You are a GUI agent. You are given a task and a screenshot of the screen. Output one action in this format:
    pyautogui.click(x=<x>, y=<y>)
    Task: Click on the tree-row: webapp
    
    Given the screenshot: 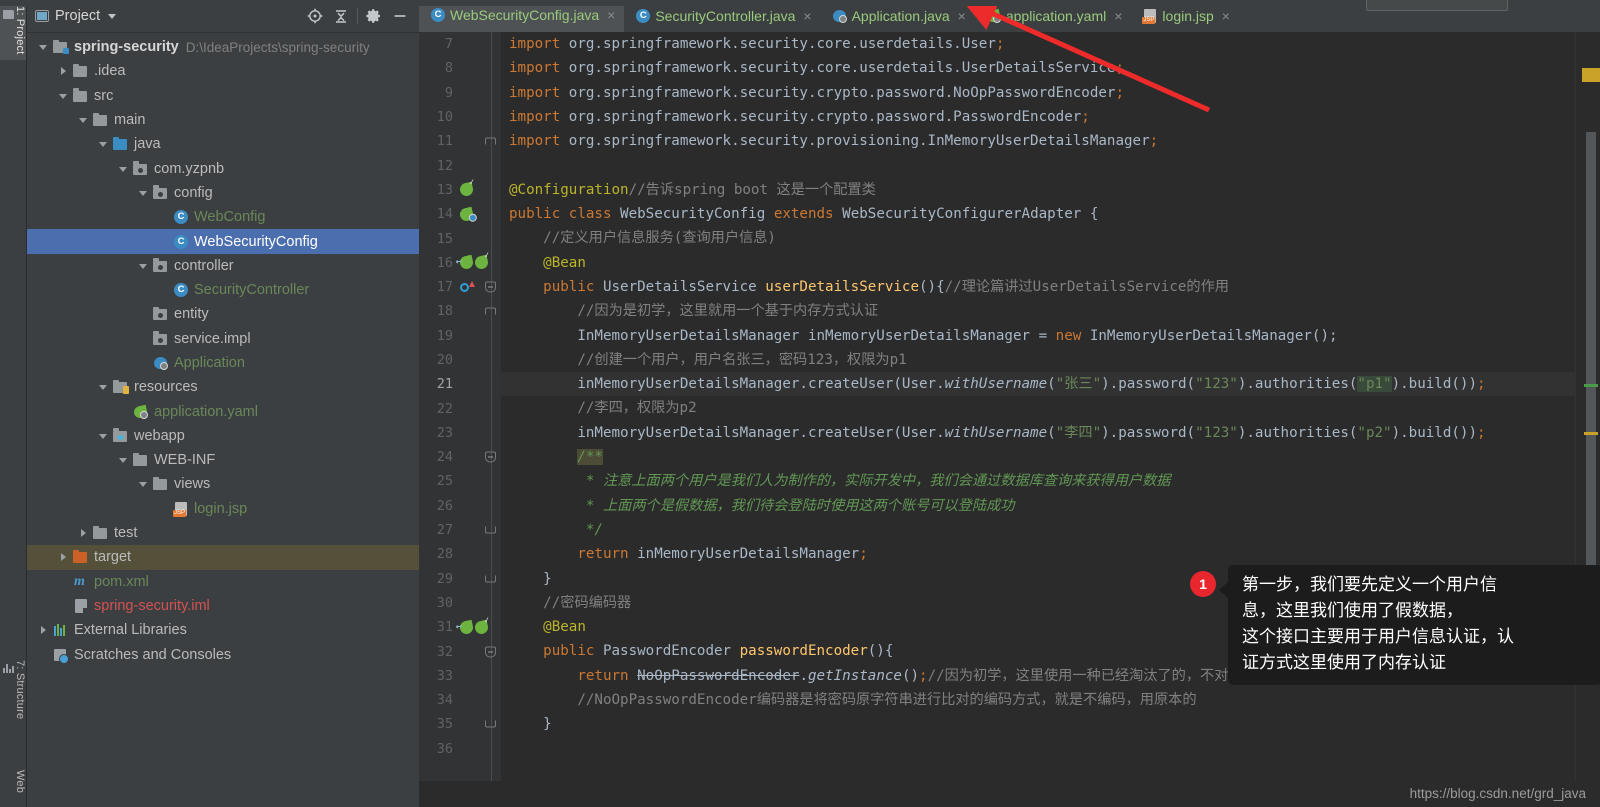 What is the action you would take?
    pyautogui.click(x=223, y=436)
    